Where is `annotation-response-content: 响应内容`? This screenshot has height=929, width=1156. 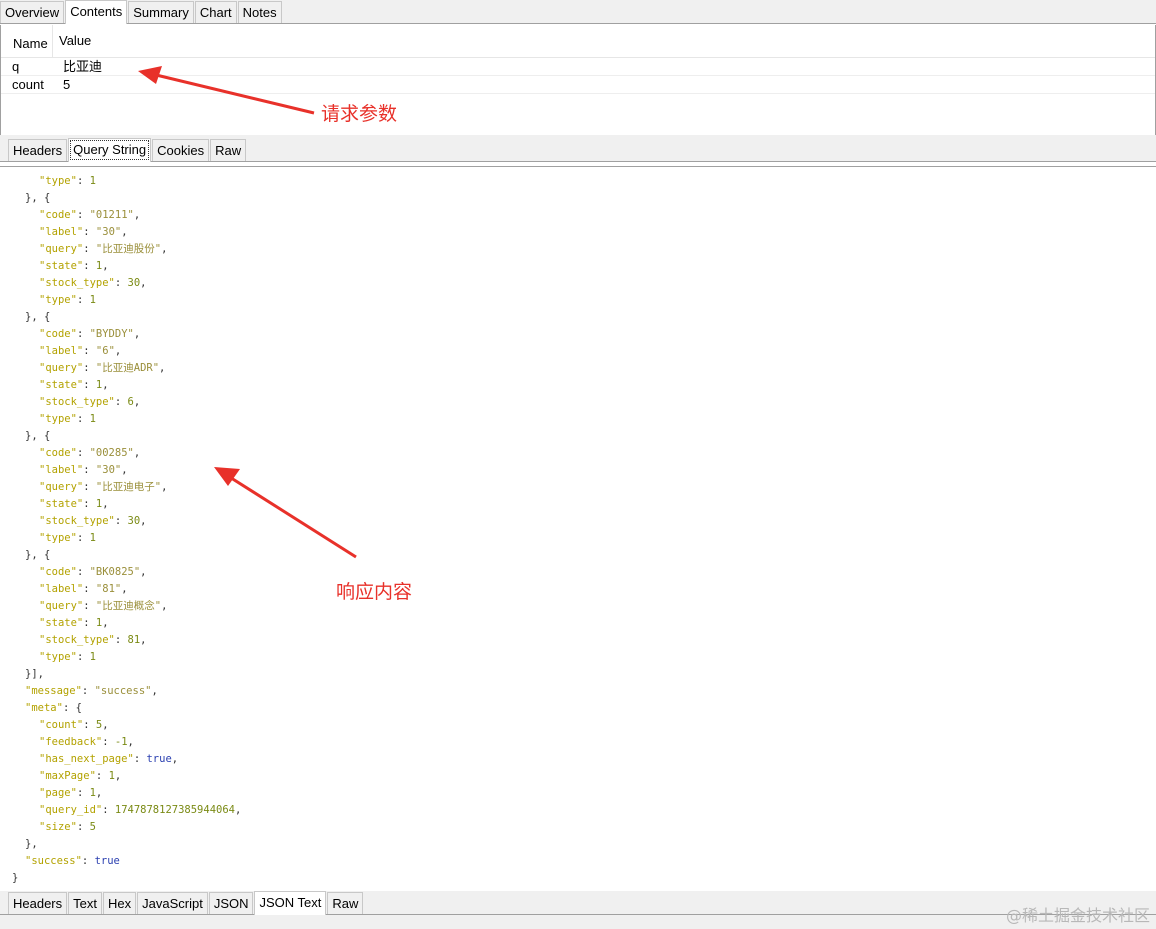 annotation-response-content: 响应内容 is located at coordinates (374, 592).